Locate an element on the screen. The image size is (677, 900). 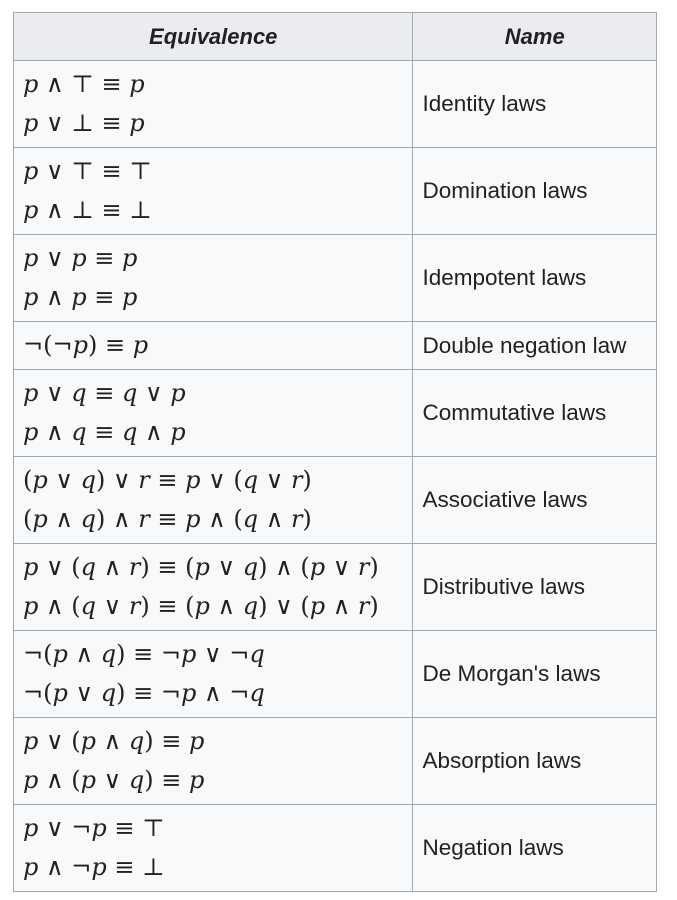
equivalence-formula: p ∨ ¬p ≡ ⊤ is located at coordinates (94, 828).